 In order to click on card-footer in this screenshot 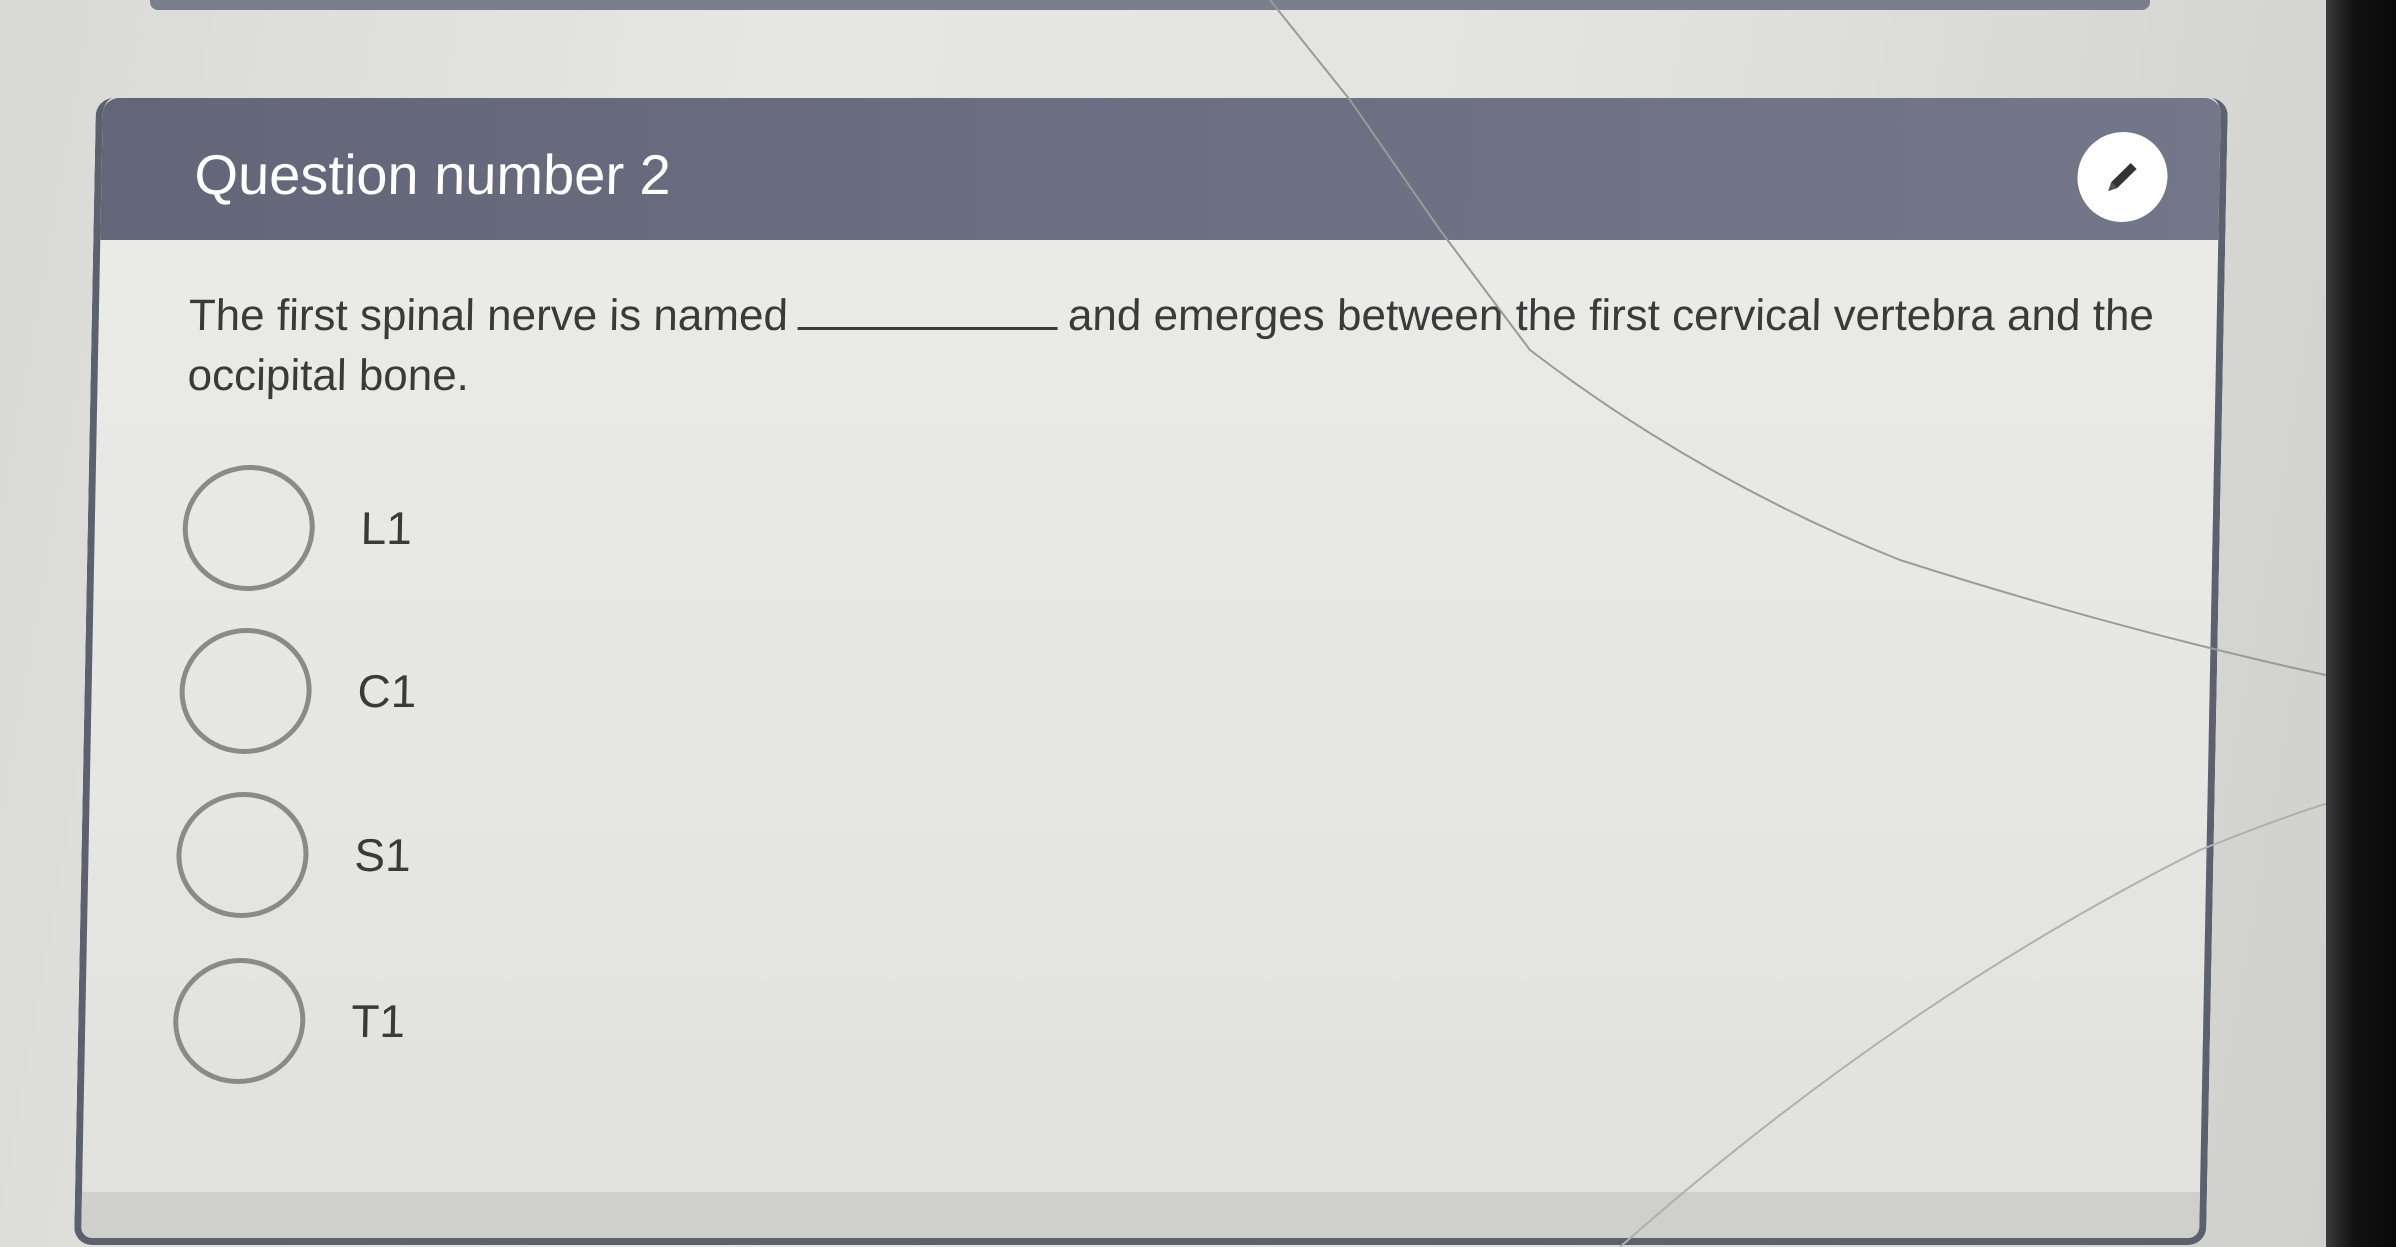, I will do `click(1140, 1215)`.